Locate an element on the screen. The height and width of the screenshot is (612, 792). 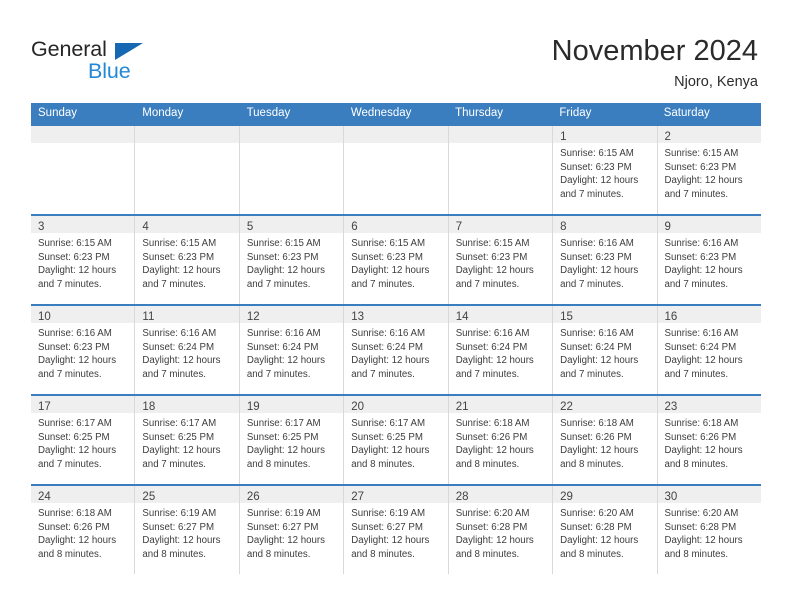
day-number: 2 is located at coordinates (667, 137).